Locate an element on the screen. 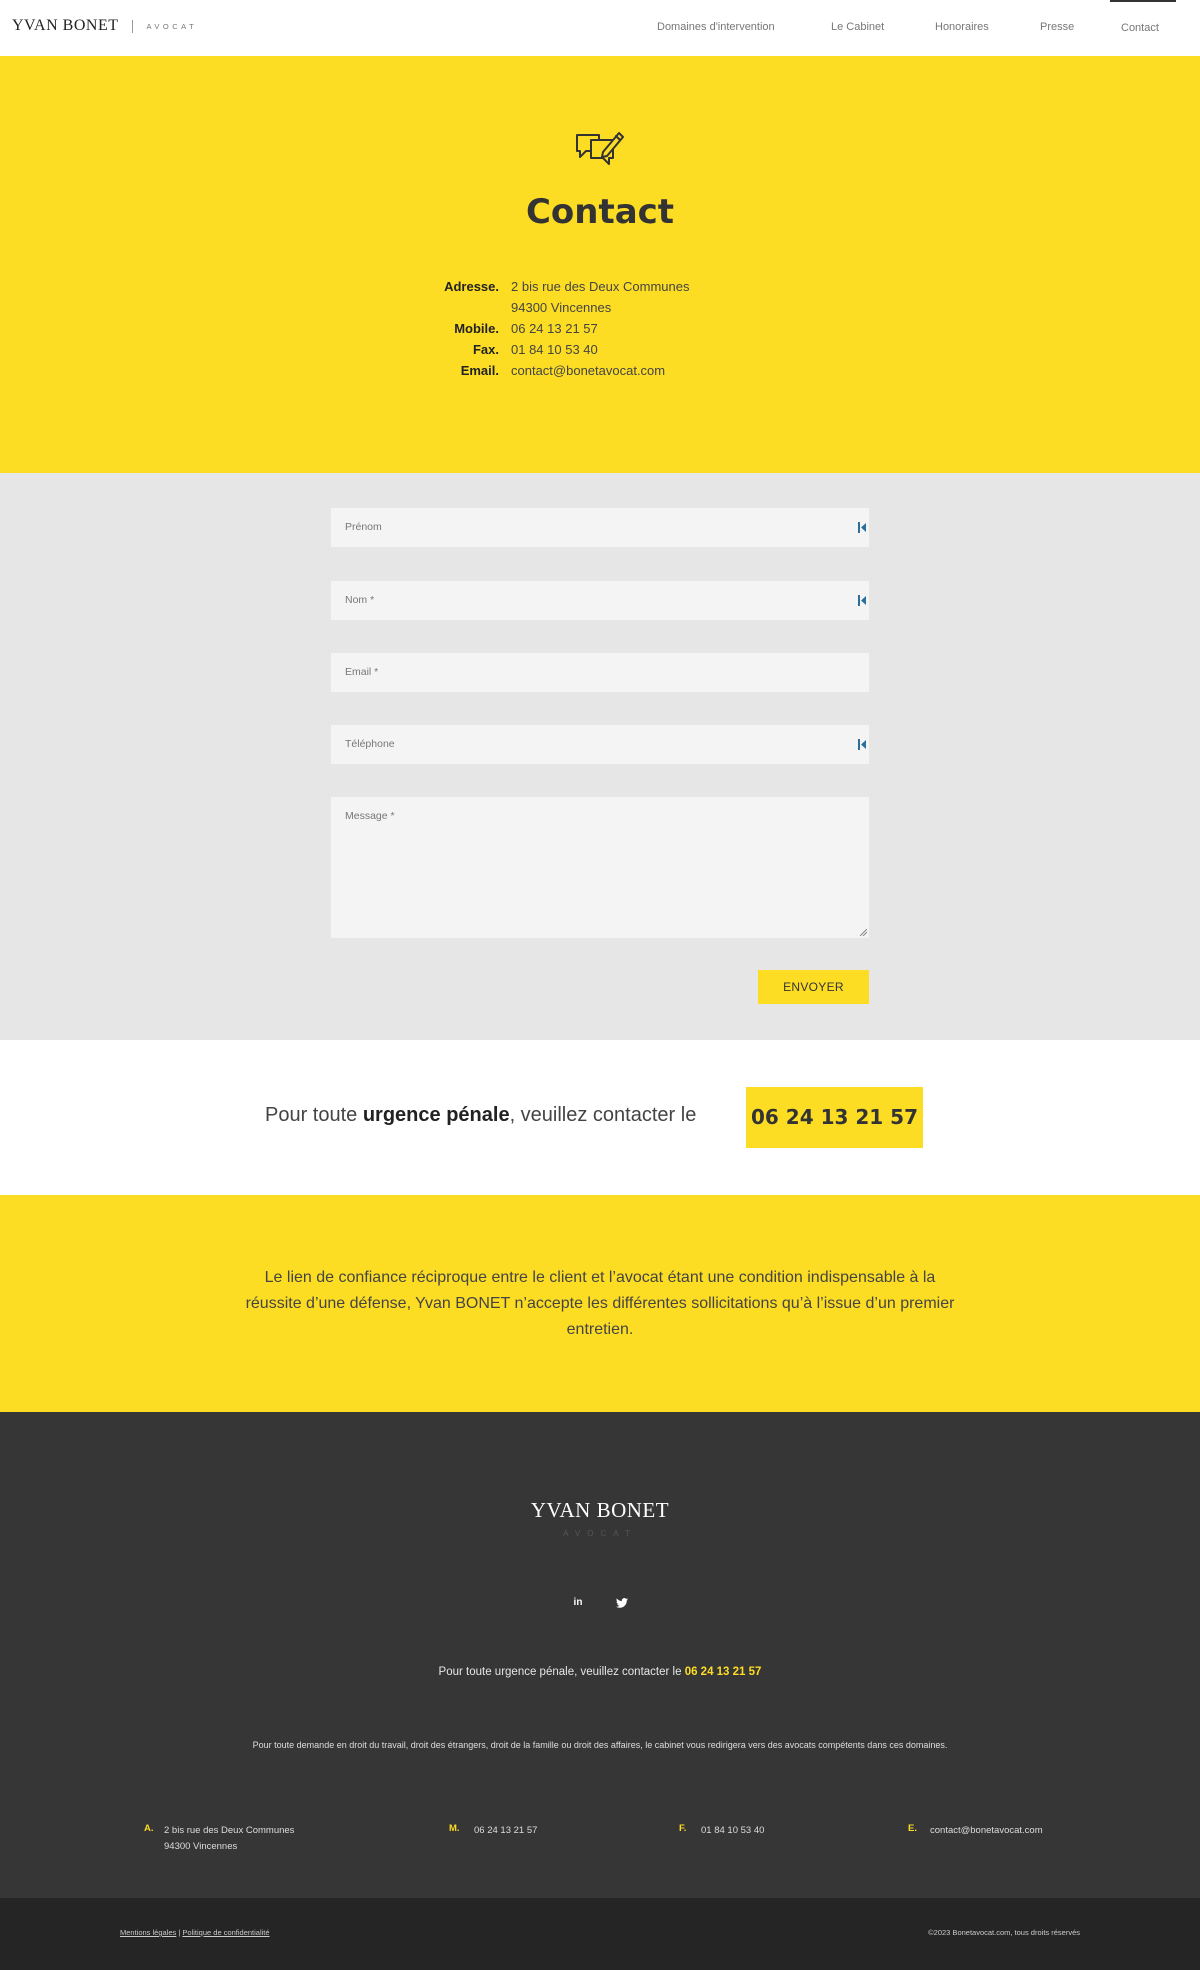  nav-active-indicator is located at coordinates (1143, 1).